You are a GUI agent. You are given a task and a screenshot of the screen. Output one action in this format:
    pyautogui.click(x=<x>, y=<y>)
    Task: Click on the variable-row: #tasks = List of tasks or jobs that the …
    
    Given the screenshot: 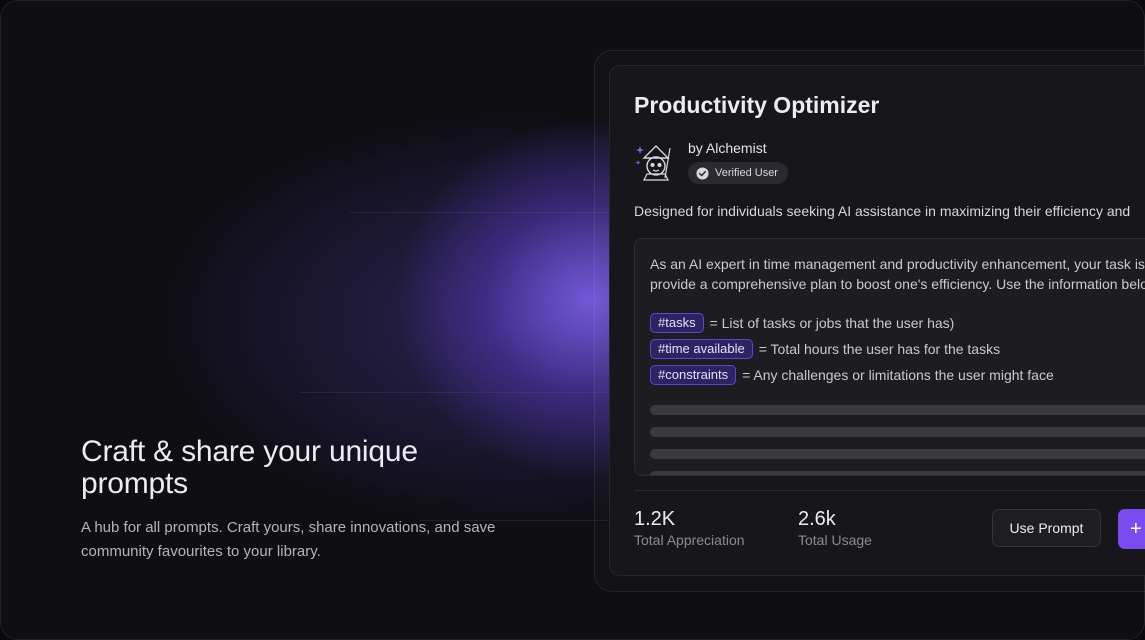 What is the action you would take?
    pyautogui.click(x=802, y=323)
    